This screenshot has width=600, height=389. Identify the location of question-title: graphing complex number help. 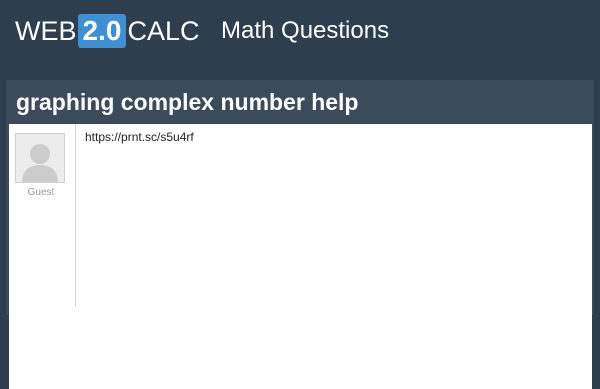
(187, 102).